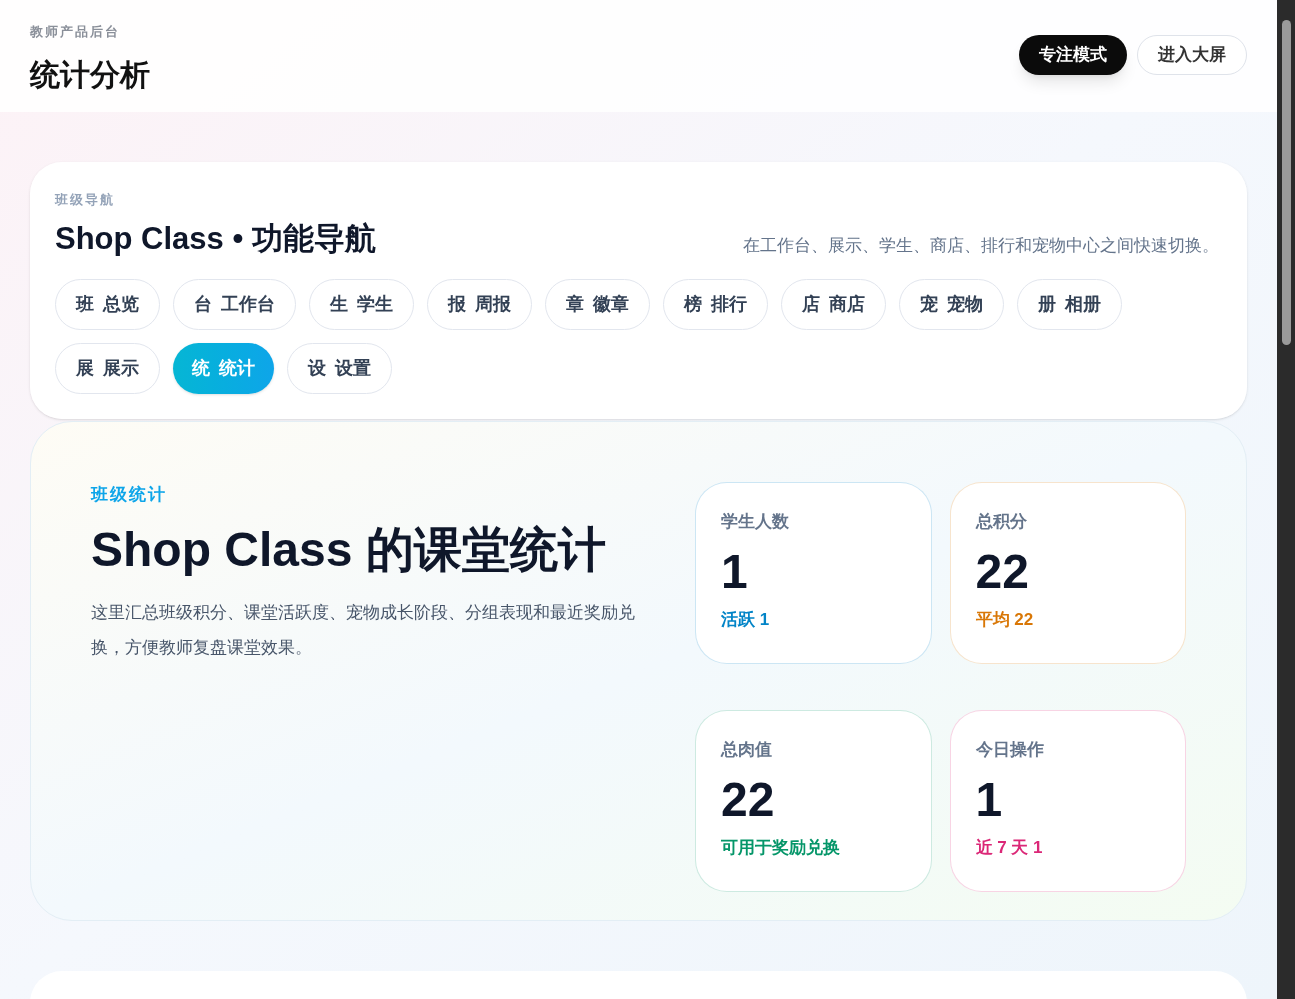  I want to click on nav-tab: 设 设置, so click(339, 368).